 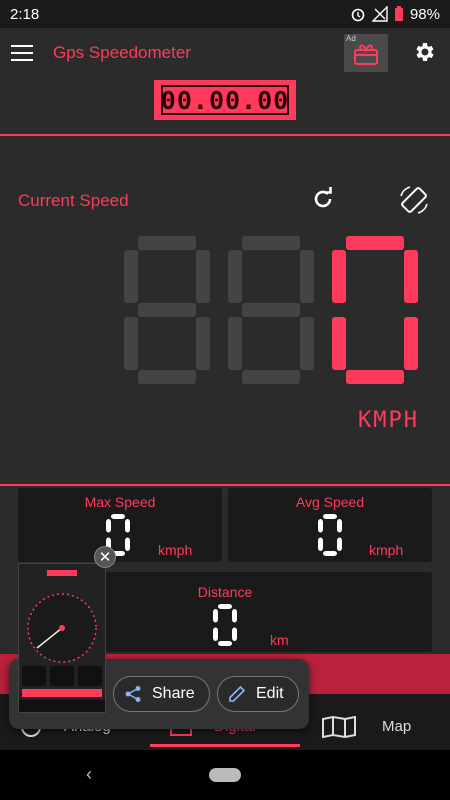 I want to click on status-time: 2:18, so click(x=25, y=14).